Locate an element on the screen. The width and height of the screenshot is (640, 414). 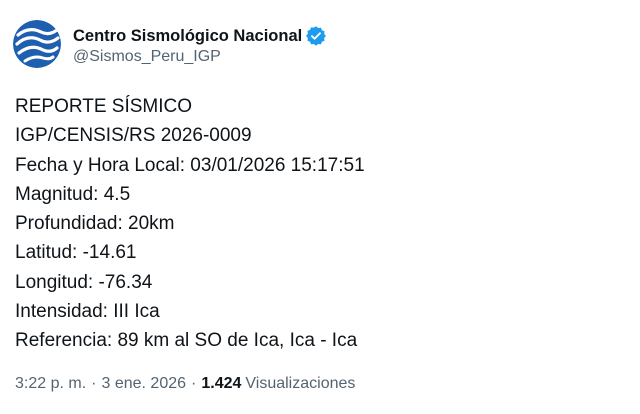
tweet-line-intensity: Intensidad: III Ica is located at coordinates (87, 312).